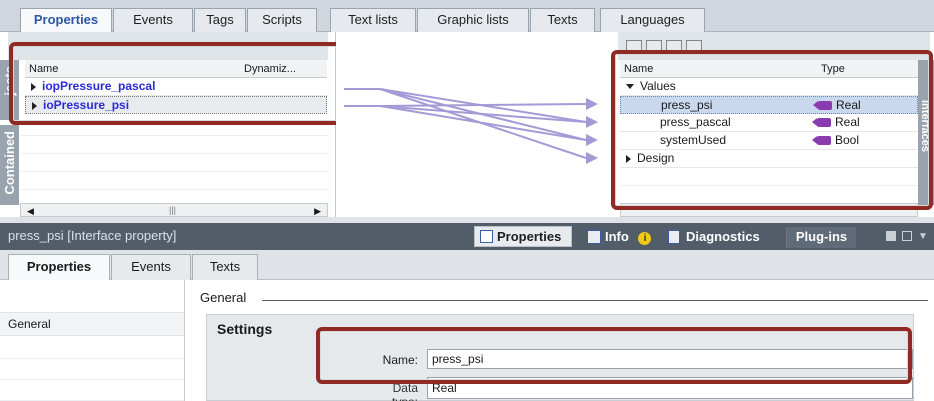 The height and width of the screenshot is (401, 934). What do you see at coordinates (772, 130) in the screenshot?
I see `highlight-frame-interface` at bounding box center [772, 130].